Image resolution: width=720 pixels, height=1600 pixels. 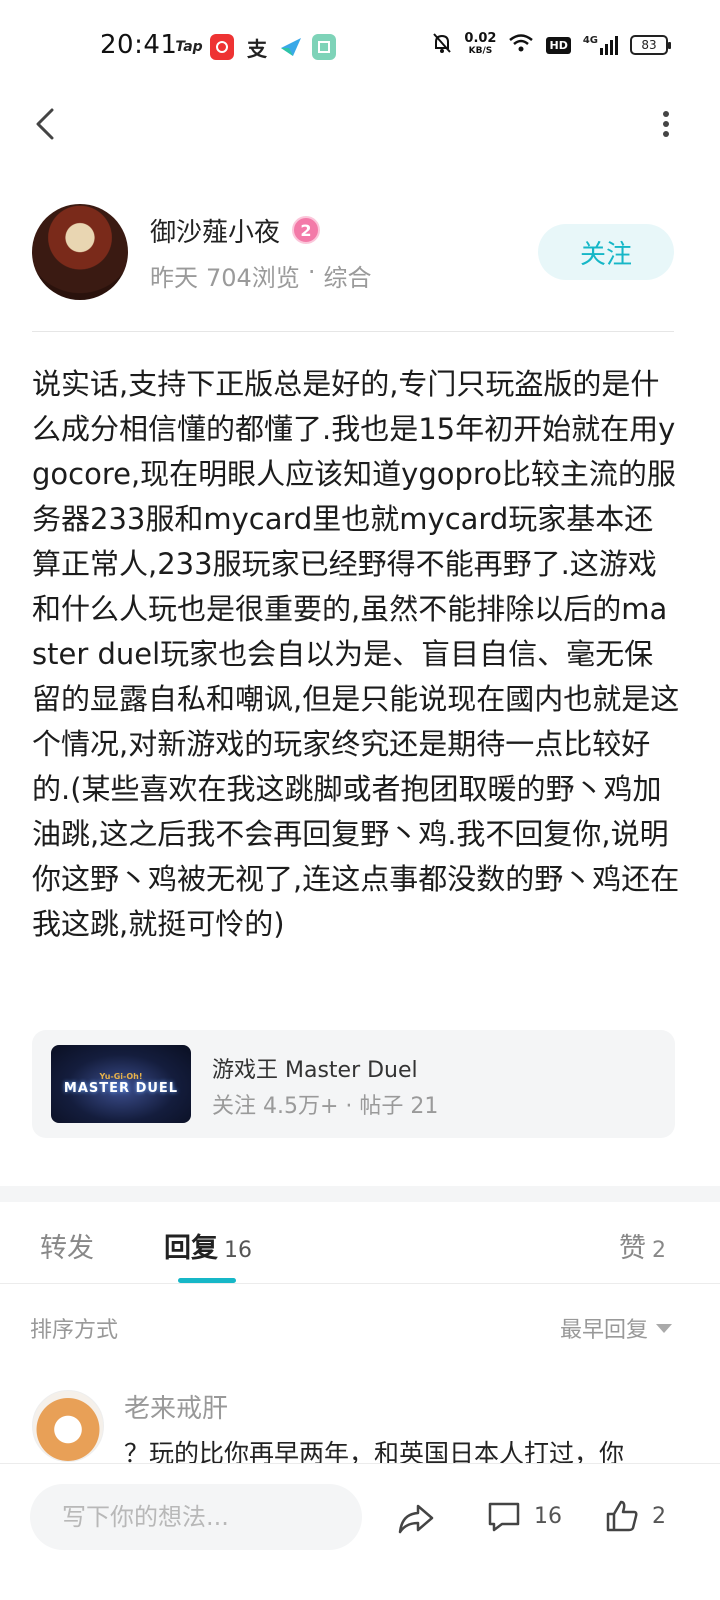 I want to click on wifi-icon, so click(x=521, y=45).